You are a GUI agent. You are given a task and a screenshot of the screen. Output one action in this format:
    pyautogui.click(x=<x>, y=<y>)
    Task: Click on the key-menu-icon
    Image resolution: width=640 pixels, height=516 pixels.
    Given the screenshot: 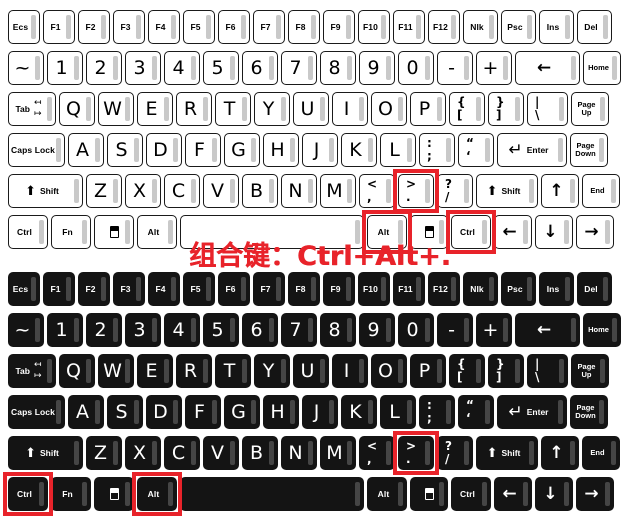 What is the action you would take?
    pyautogui.click(x=429, y=494)
    